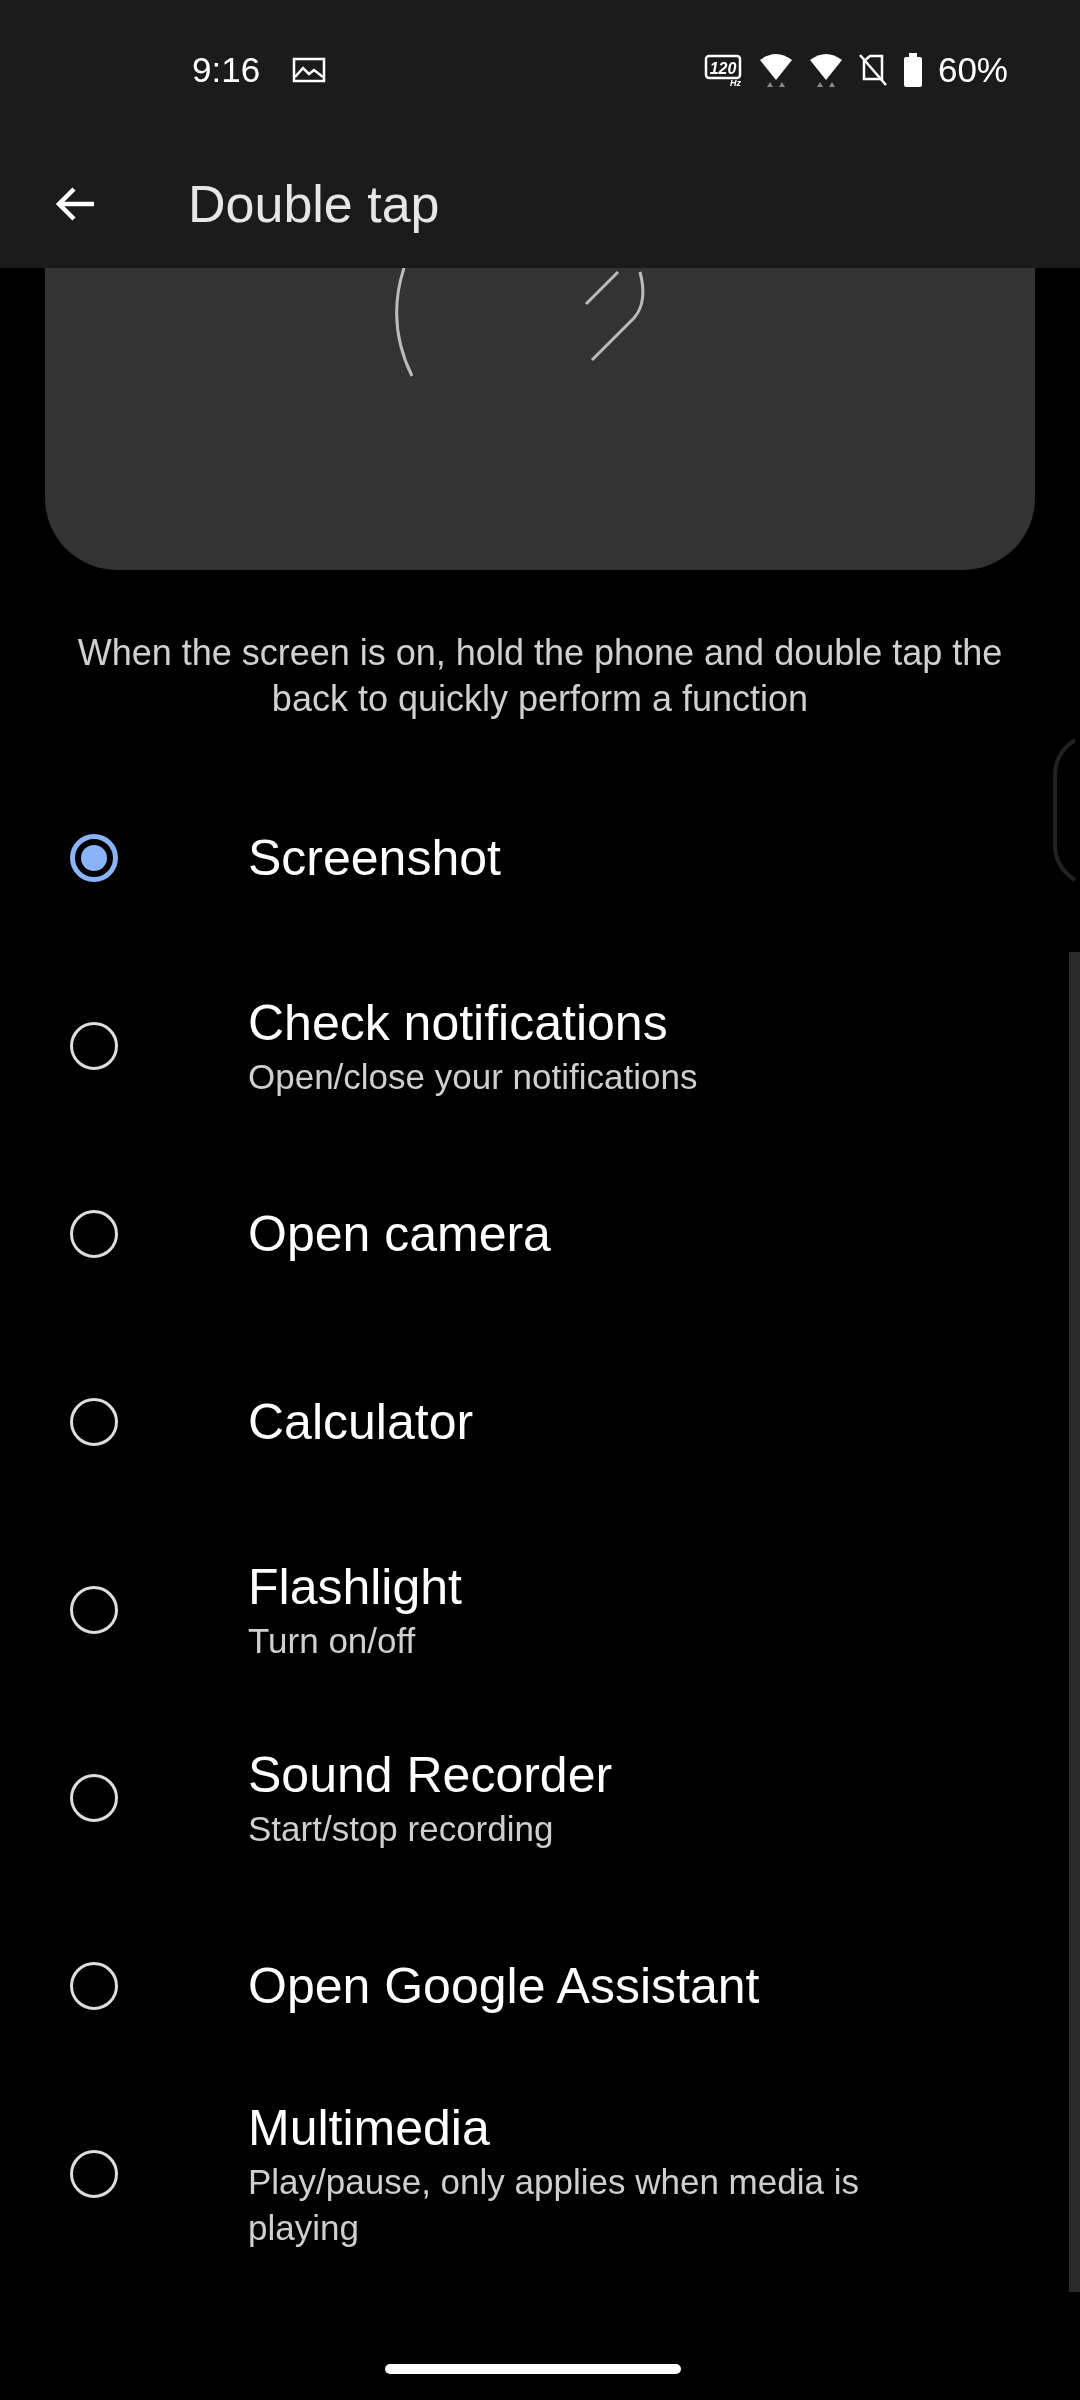  I want to click on option-item: Multimedia Play/pause, only applies when media is playing, so click(528, 2174).